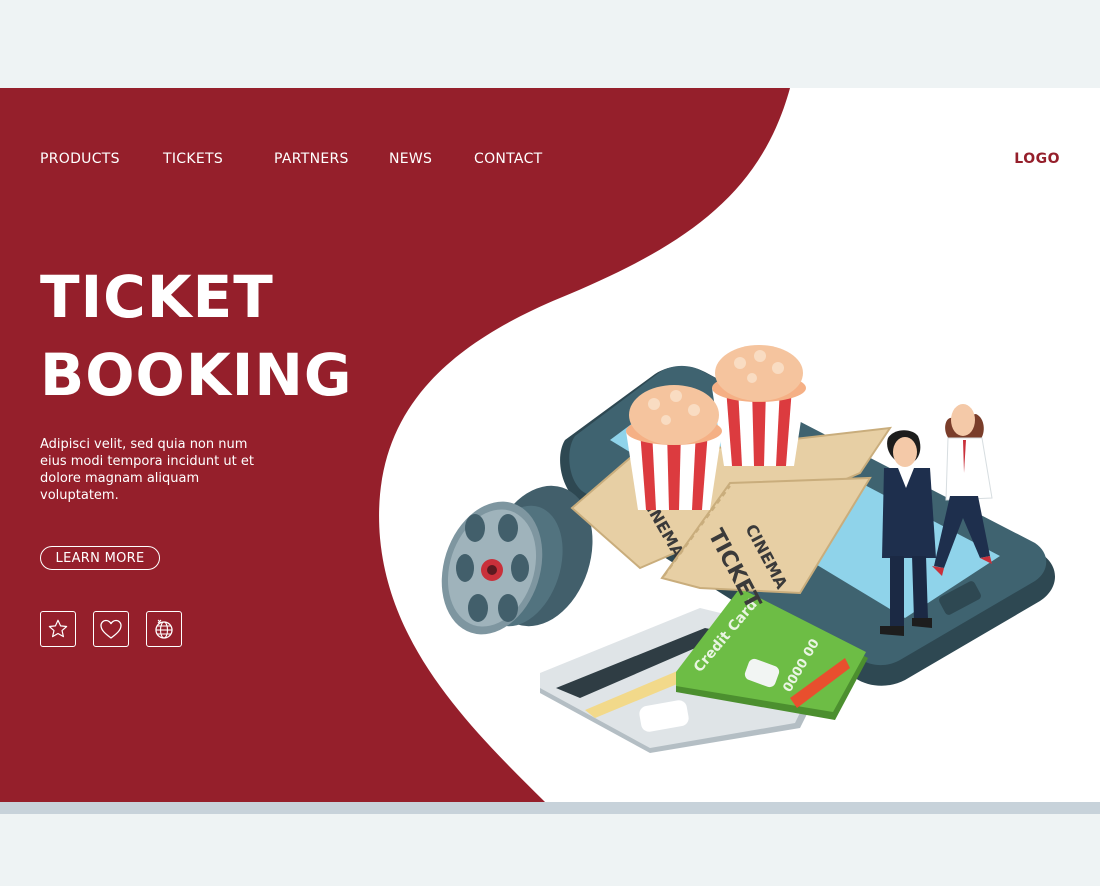 Image resolution: width=1100 pixels, height=886 pixels. I want to click on globe-icon, so click(164, 629).